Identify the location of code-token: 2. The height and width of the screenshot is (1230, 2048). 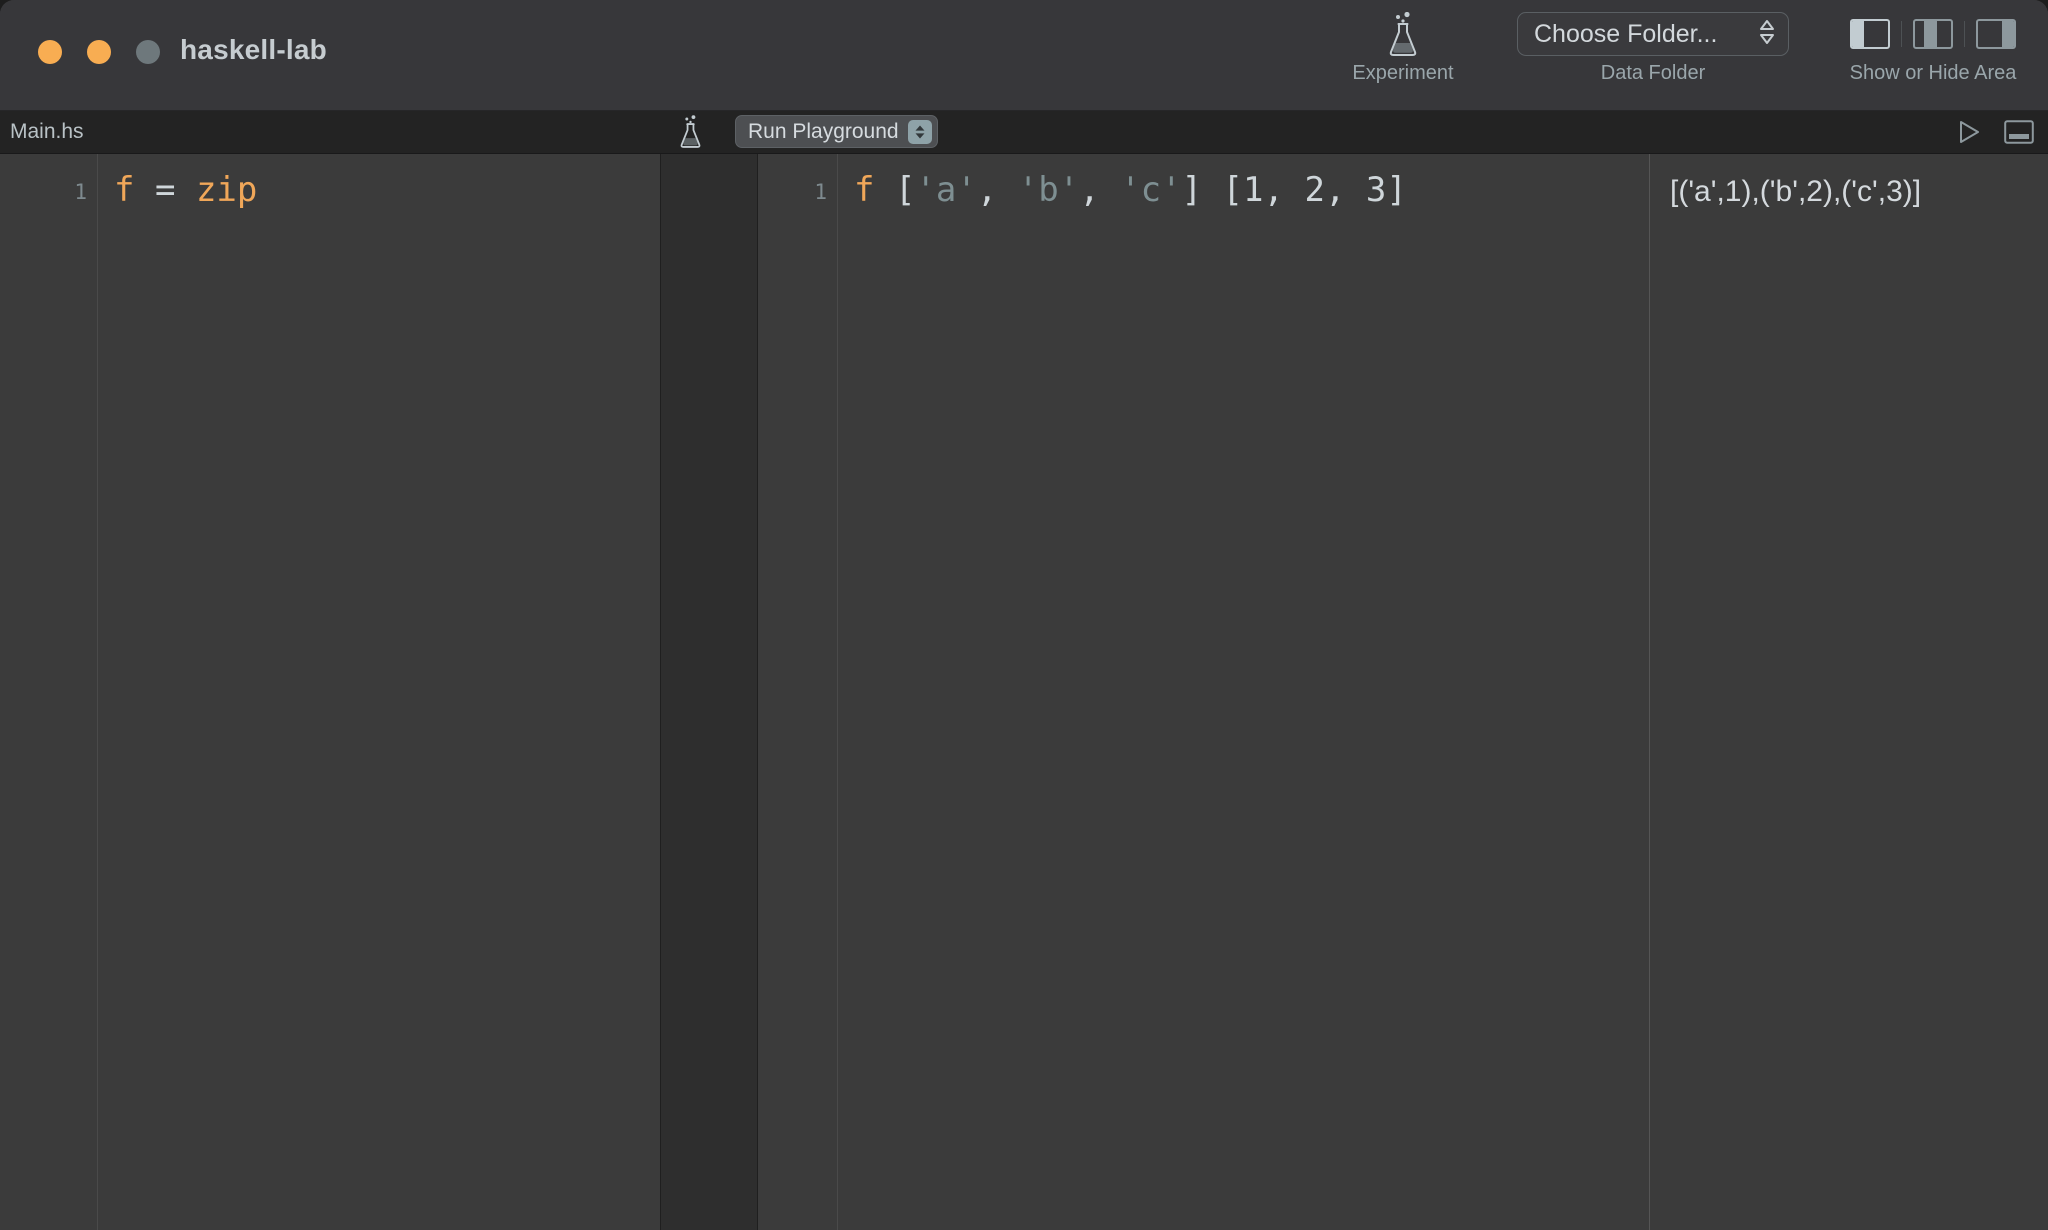
(1314, 190).